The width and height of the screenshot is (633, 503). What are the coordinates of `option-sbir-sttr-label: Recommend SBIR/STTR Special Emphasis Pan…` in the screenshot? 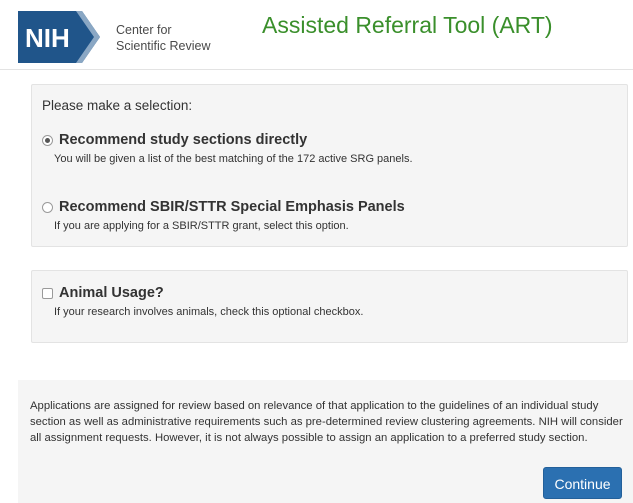 It's located at (232, 207).